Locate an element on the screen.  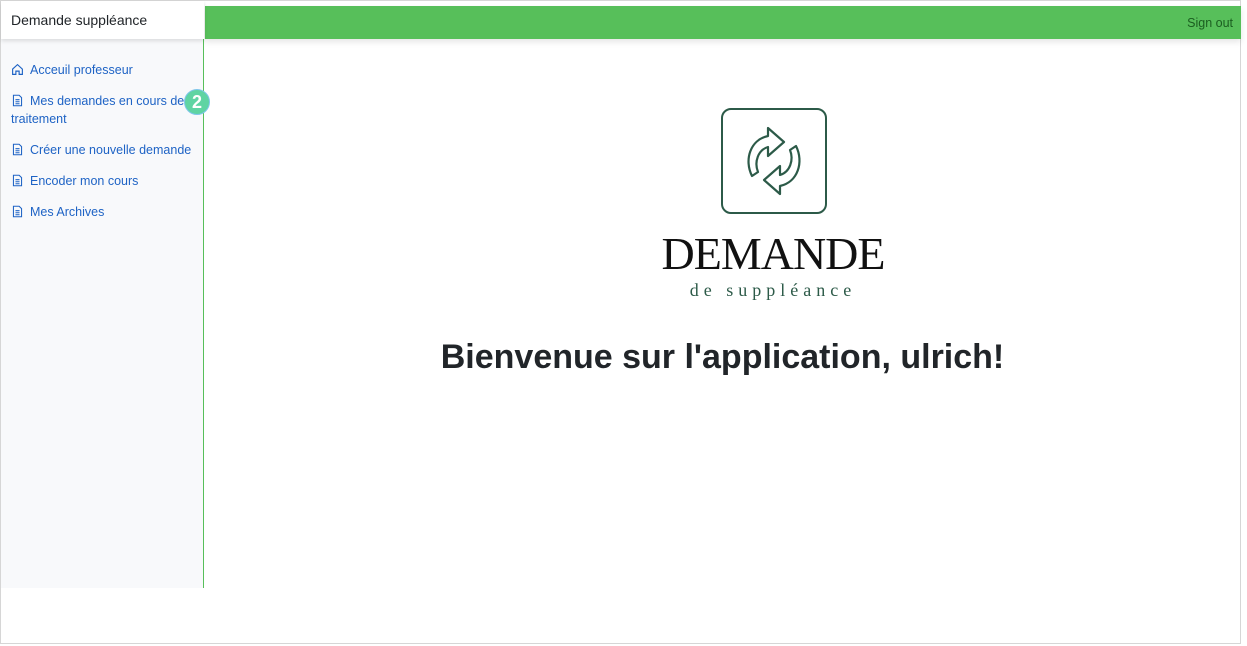
sidebar-item-demandes-en-cours: Mes demandes en cours de traitement is located at coordinates (102, 114).